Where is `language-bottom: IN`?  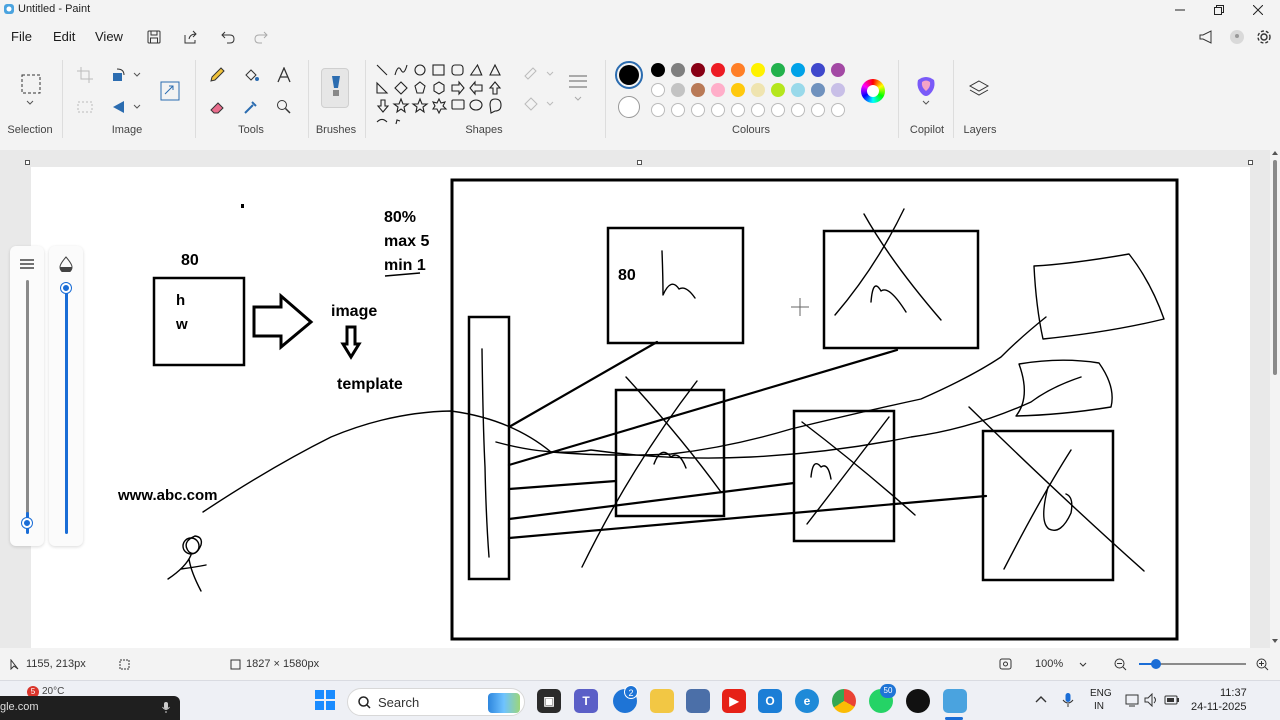 language-bottom: IN is located at coordinates (1099, 706).